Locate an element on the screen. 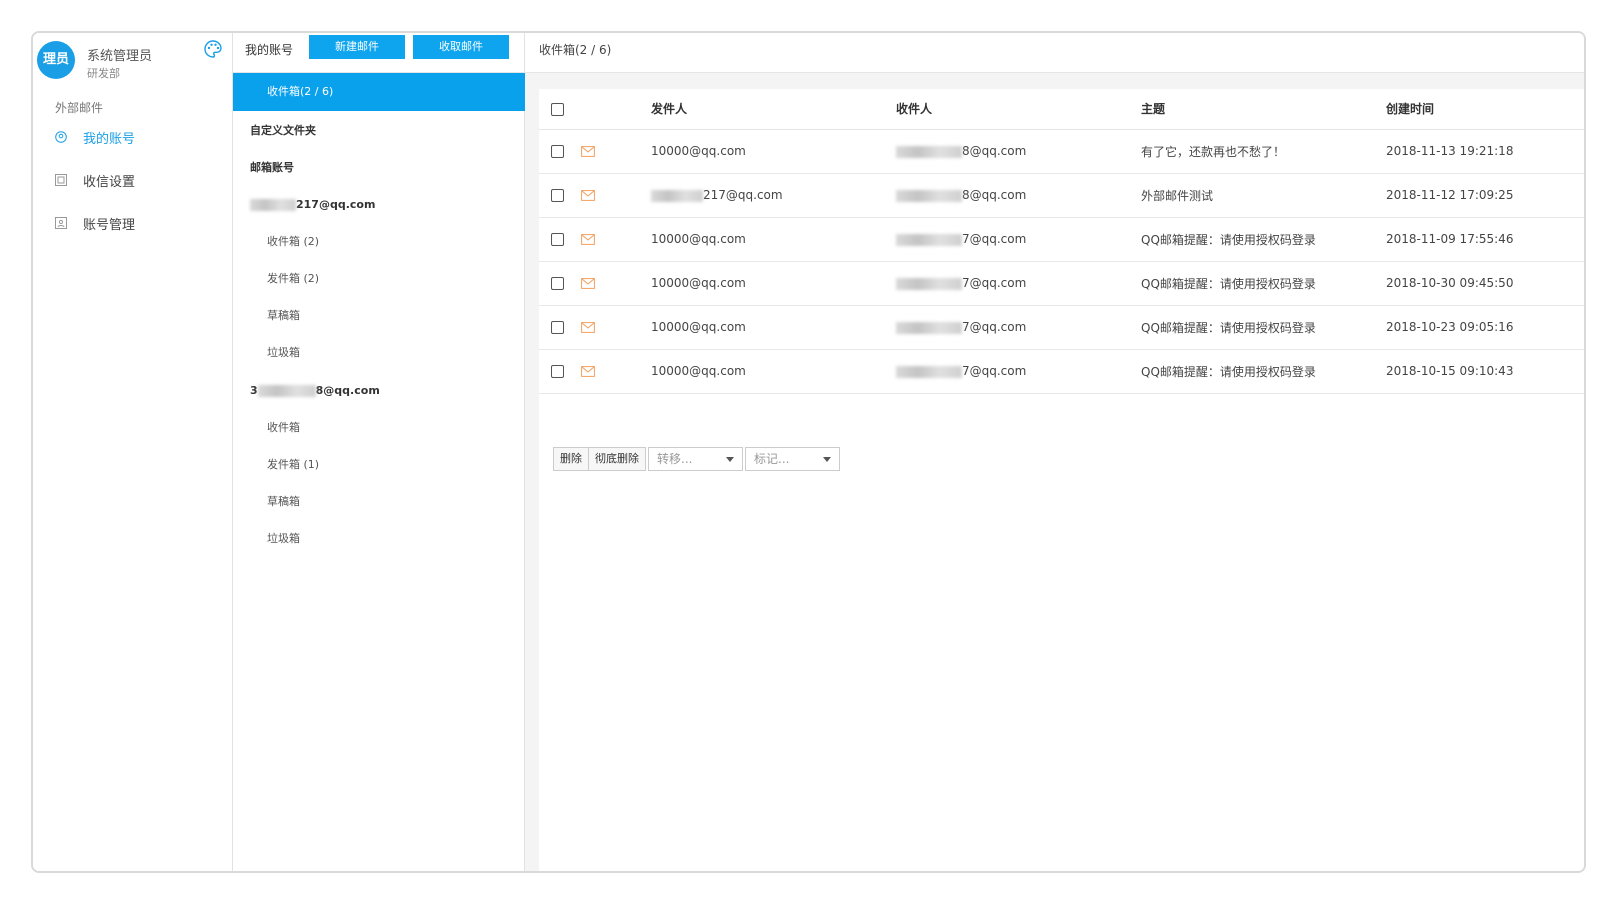 The image size is (1610, 900). account-2: 3 8@qq.com is located at coordinates (379, 391).